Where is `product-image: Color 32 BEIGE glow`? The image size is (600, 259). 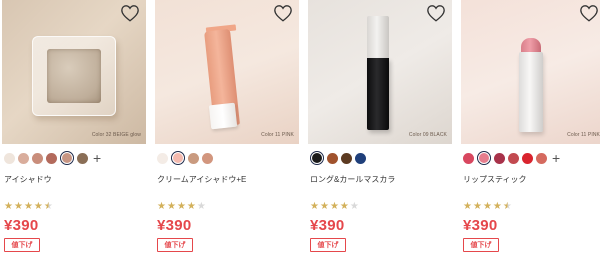 product-image: Color 32 BEIGE glow is located at coordinates (74, 72).